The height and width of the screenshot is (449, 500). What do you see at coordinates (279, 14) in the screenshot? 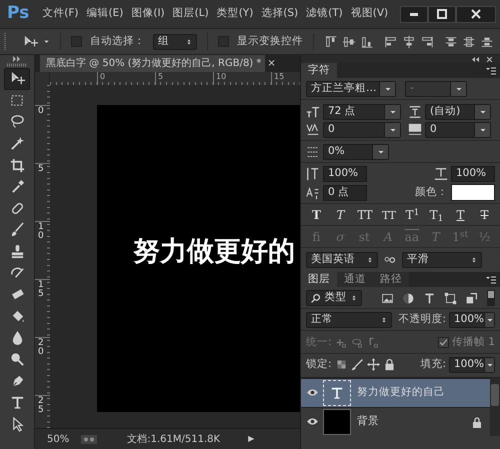
I see `menu-item: 选择(S)` at bounding box center [279, 14].